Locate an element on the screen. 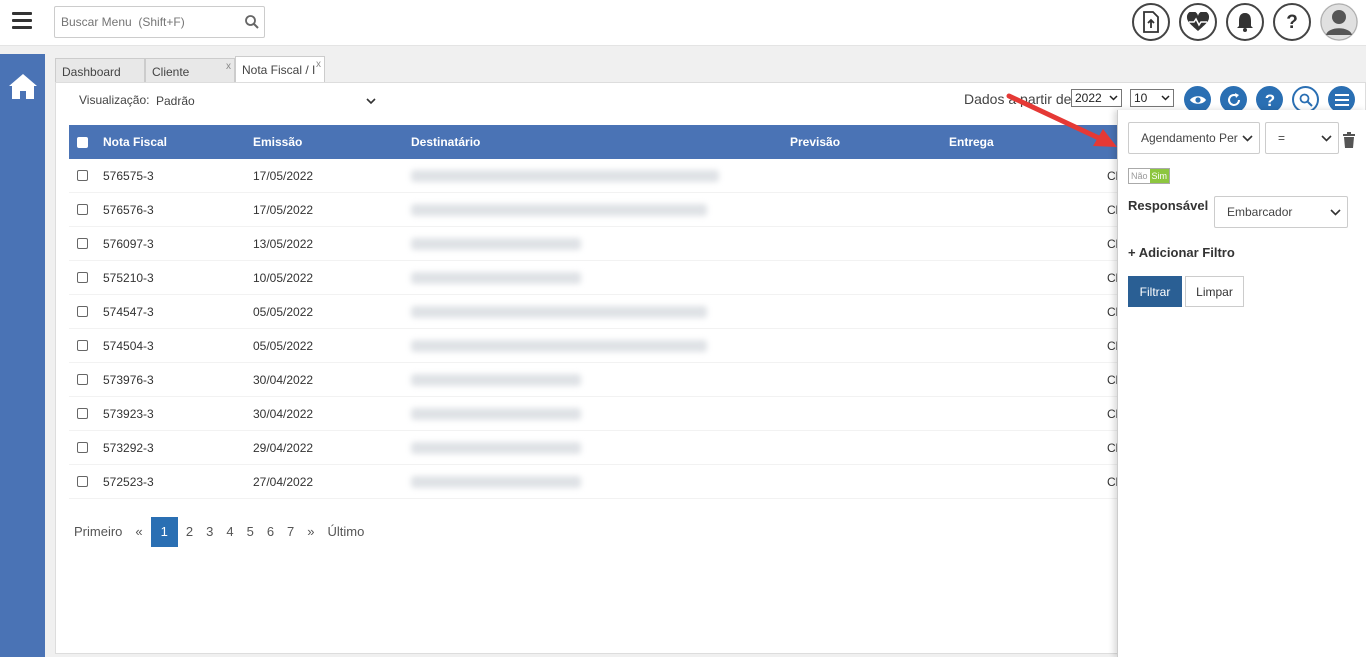 This screenshot has height=657, width=1366. visualizacao-value: Padrão is located at coordinates (175, 101).